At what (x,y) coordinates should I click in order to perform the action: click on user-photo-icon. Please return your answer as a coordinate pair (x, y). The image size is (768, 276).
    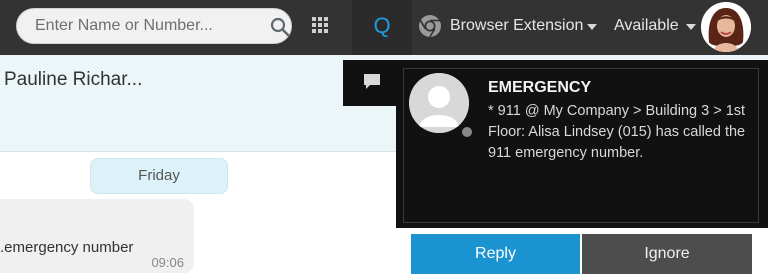
    Looking at the image, I should click on (726, 27).